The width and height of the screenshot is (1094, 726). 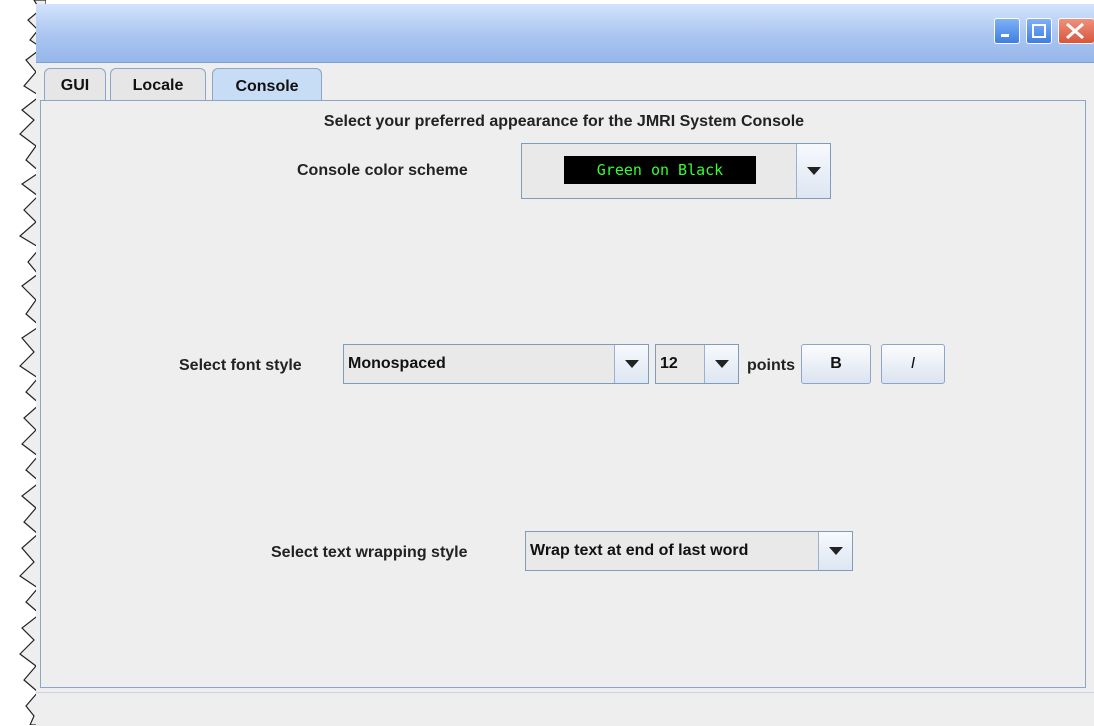 What do you see at coordinates (565, 709) in the screenshot?
I see `window-bottom-strip` at bounding box center [565, 709].